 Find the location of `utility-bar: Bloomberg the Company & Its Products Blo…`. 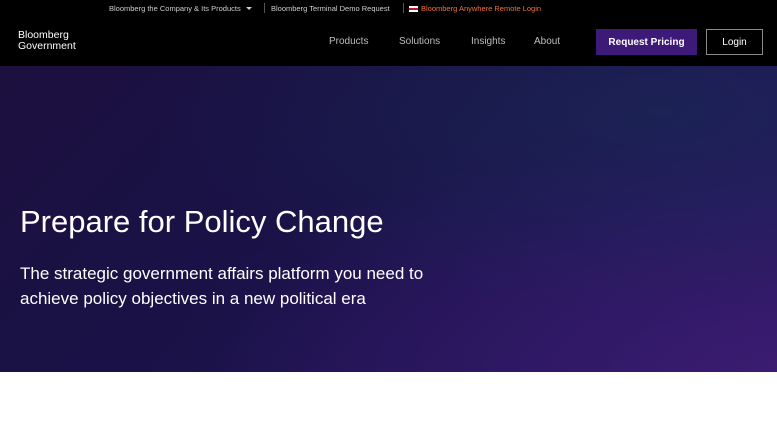

utility-bar: Bloomberg the Company & Its Products Blo… is located at coordinates (388, 9).